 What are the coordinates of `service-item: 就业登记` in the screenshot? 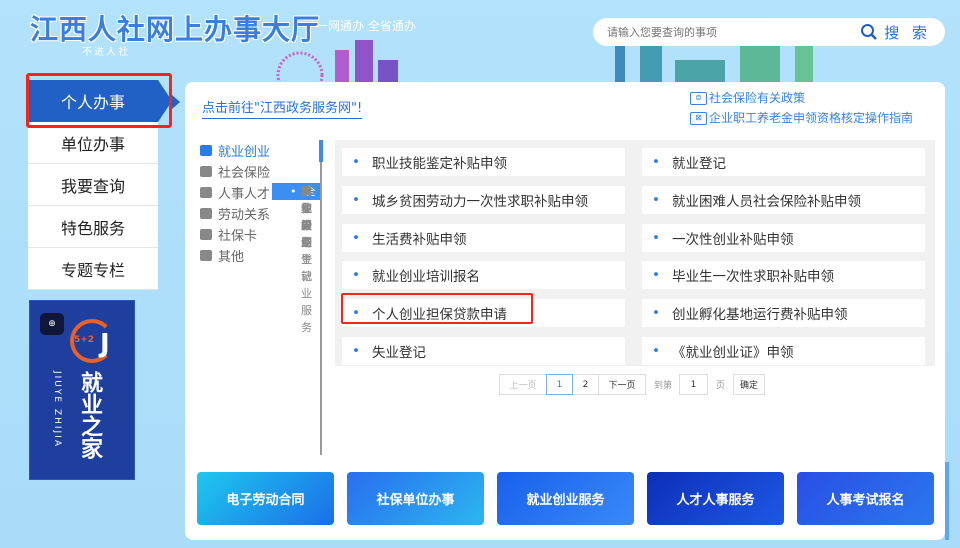 It's located at (783, 162).